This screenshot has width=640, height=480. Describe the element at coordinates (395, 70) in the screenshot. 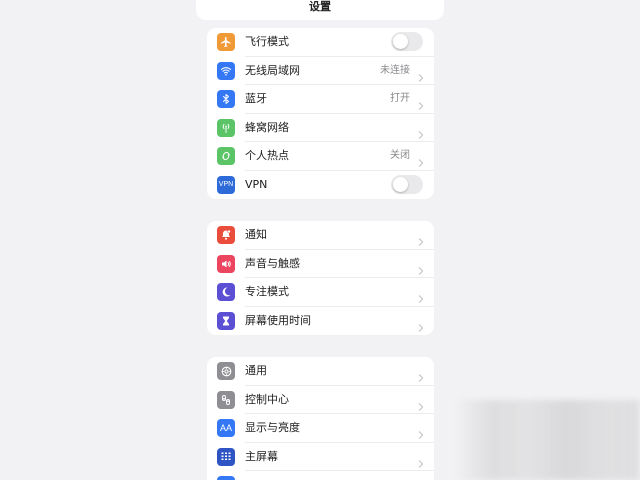

I see `row-value: 未连接` at that location.